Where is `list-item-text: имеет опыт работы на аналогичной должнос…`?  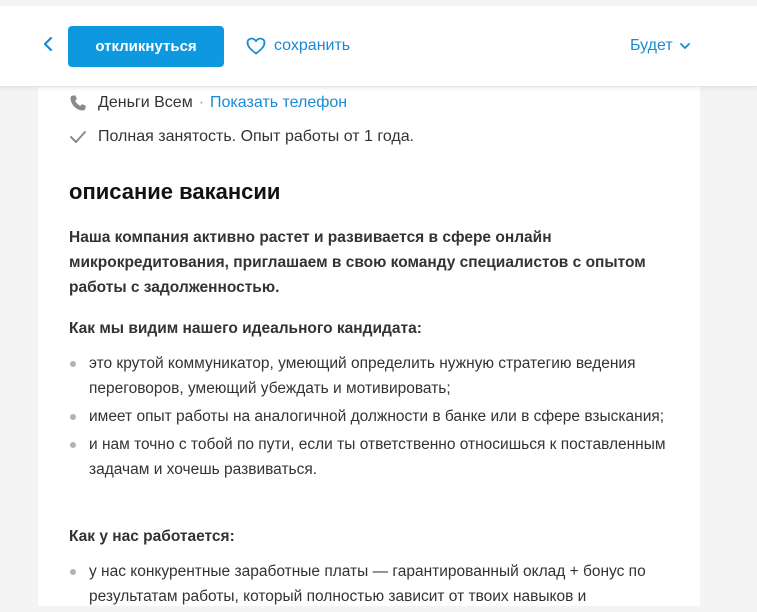 list-item-text: имеет опыт работы на аналогичной должнос… is located at coordinates (377, 416).